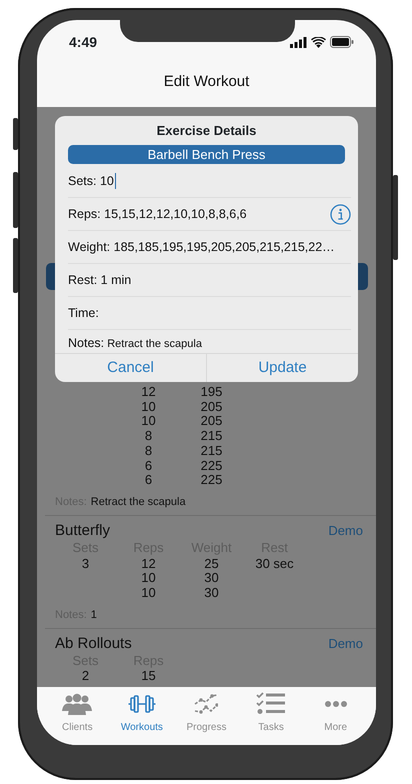 The height and width of the screenshot is (784, 412). I want to click on field-text: Reps: 15,15,12,12,10,10,8,8,6,6, so click(157, 214).